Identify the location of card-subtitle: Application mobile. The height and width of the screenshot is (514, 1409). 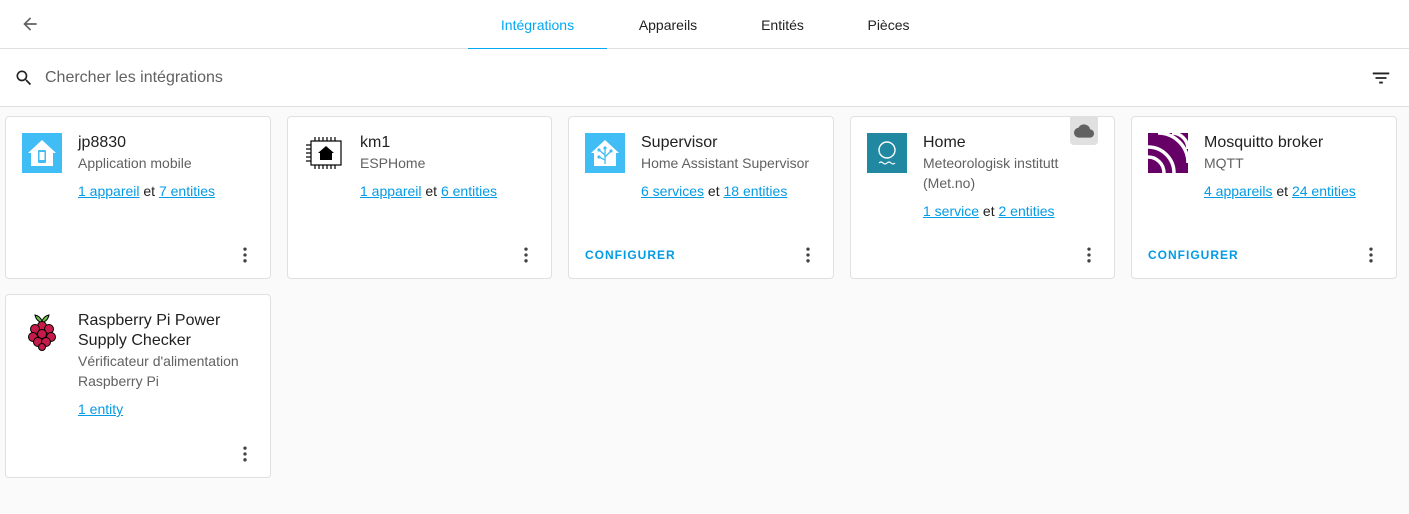
(135, 163).